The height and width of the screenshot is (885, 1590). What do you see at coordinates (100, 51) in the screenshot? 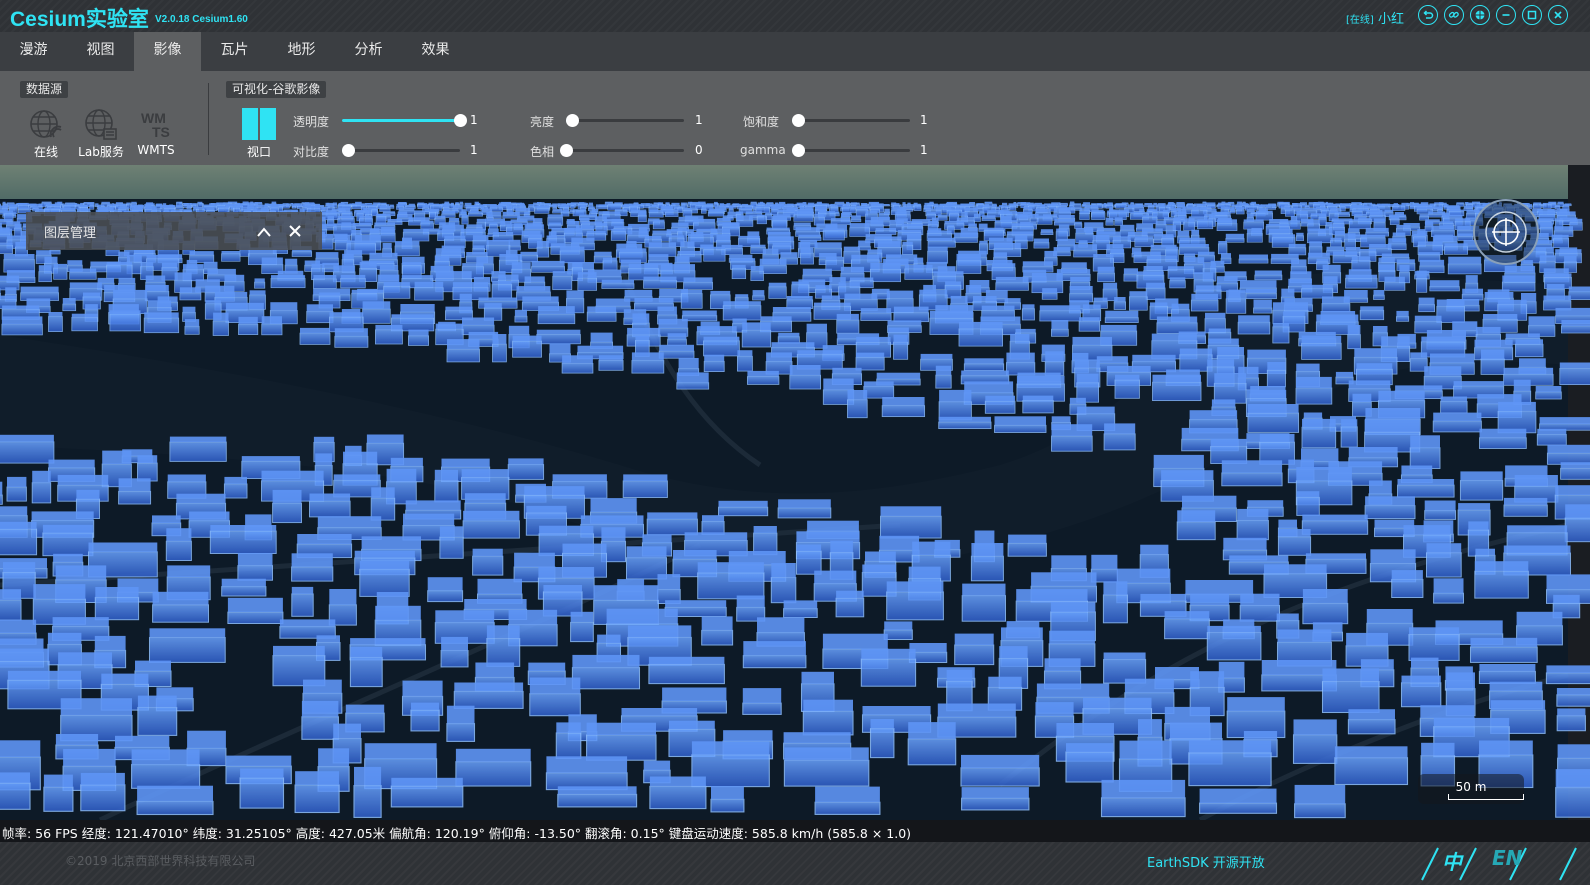
I see `menu-view: 视图` at bounding box center [100, 51].